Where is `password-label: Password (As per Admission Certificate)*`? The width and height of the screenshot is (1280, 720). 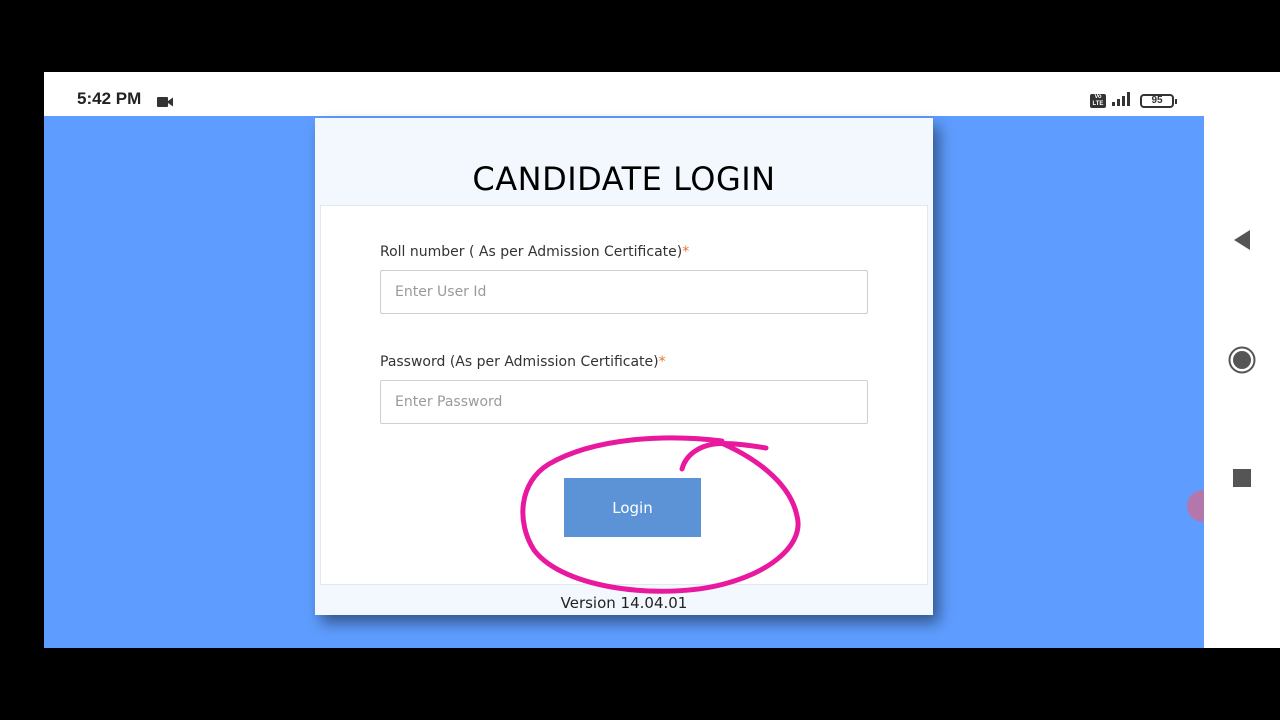
password-label: Password (As per Admission Certificate)* is located at coordinates (523, 362).